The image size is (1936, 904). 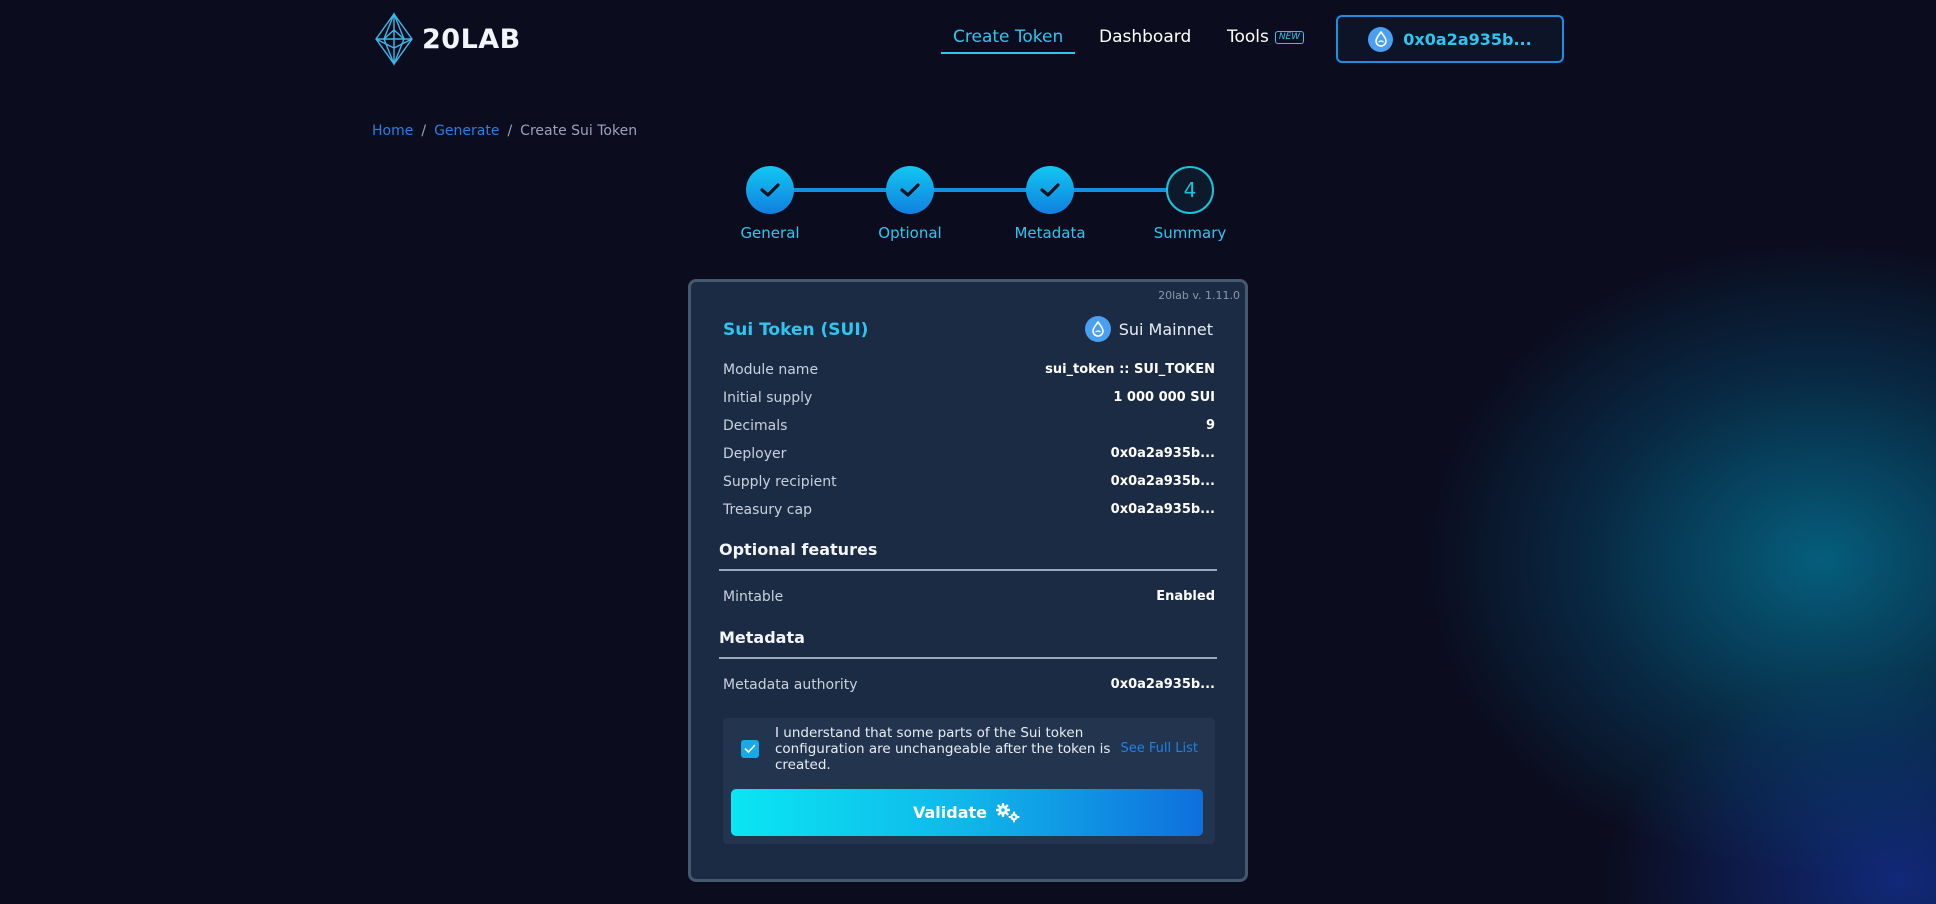 What do you see at coordinates (790, 685) in the screenshot?
I see `row-key: Metadata authority` at bounding box center [790, 685].